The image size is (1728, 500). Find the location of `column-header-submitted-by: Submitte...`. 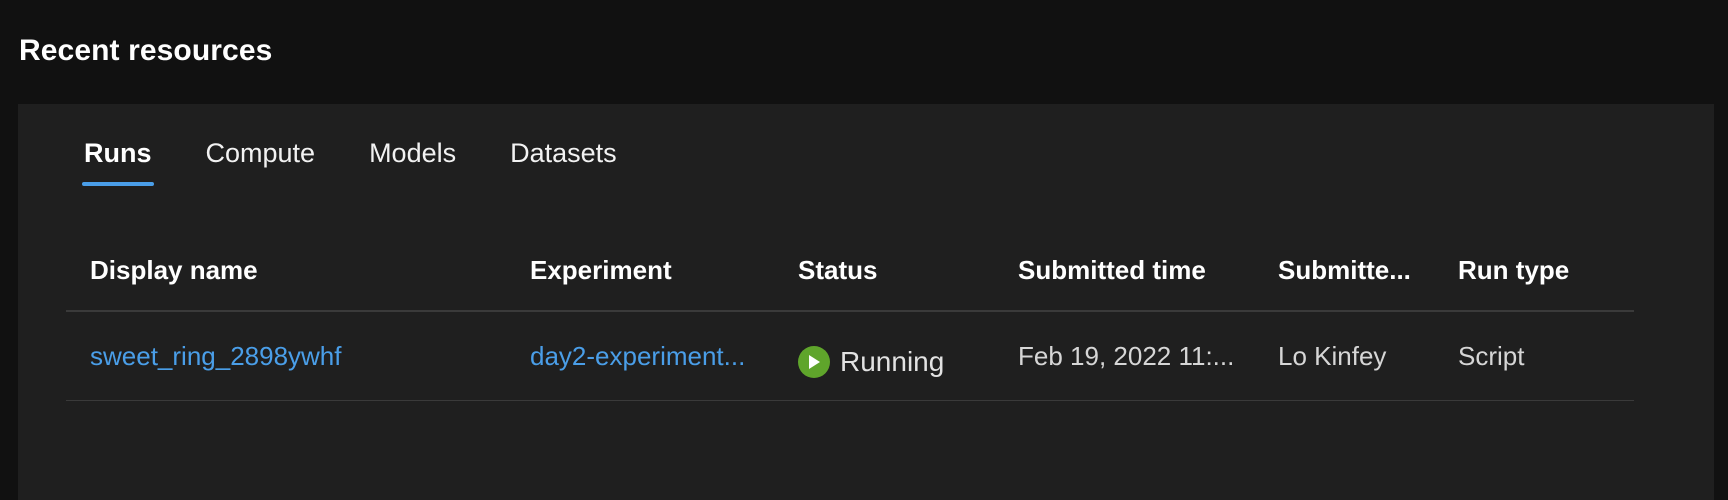

column-header-submitted-by: Submitte... is located at coordinates (1358, 270).